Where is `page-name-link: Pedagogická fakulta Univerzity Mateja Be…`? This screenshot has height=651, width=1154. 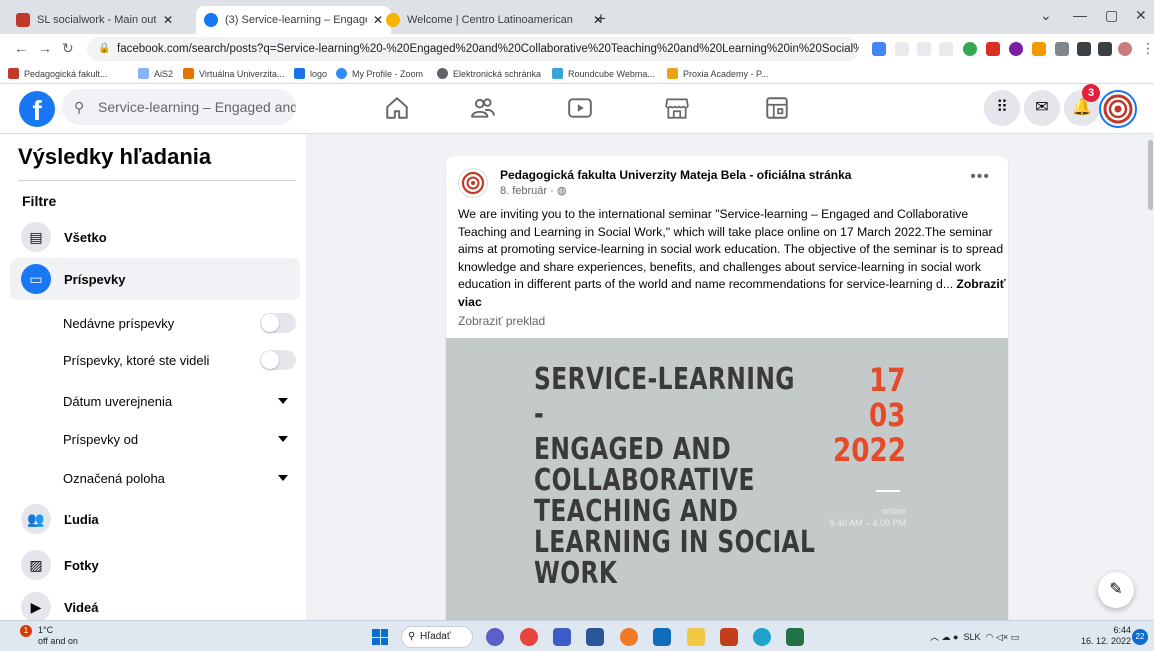 page-name-link: Pedagogická fakulta Univerzity Mateja Be… is located at coordinates (675, 175).